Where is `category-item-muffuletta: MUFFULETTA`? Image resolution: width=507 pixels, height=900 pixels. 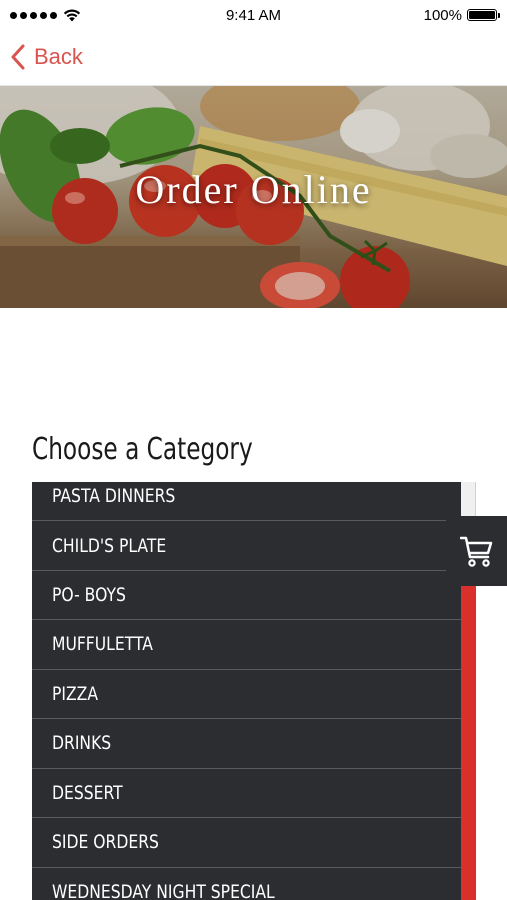 category-item-muffuletta: MUFFULETTA is located at coordinates (246, 645).